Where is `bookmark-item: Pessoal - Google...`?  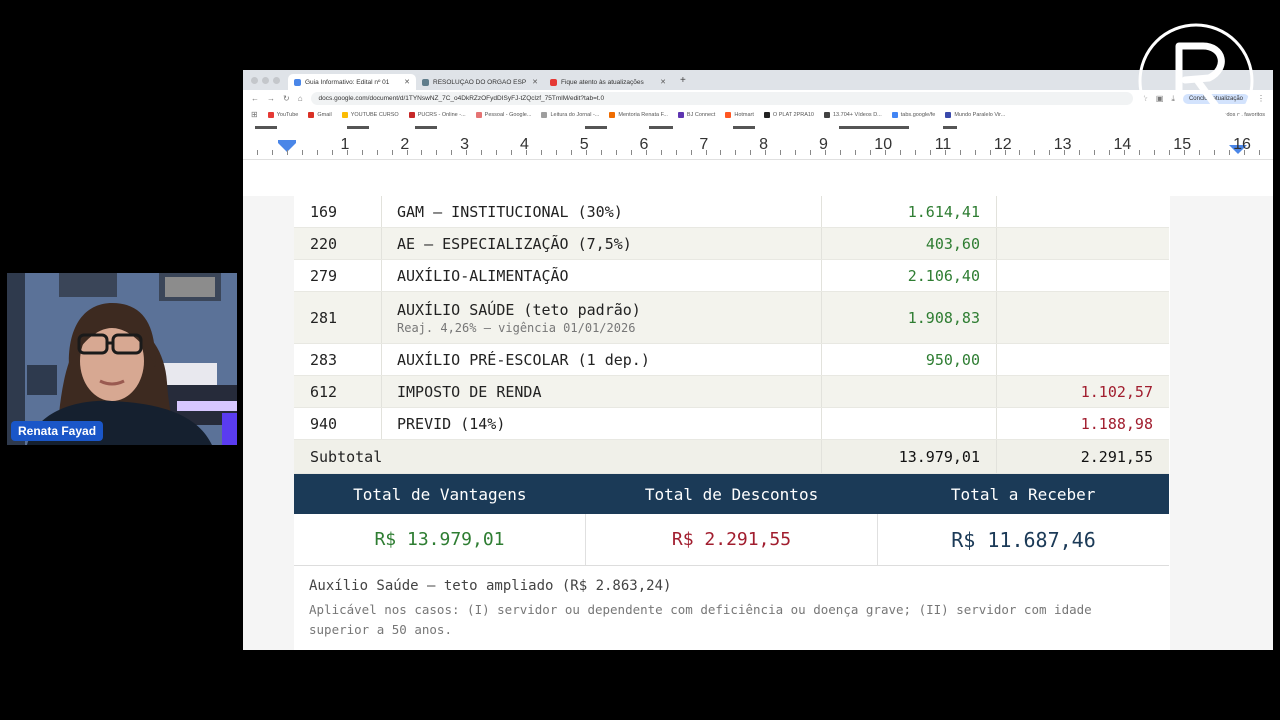 bookmark-item: Pessoal - Google... is located at coordinates (503, 114).